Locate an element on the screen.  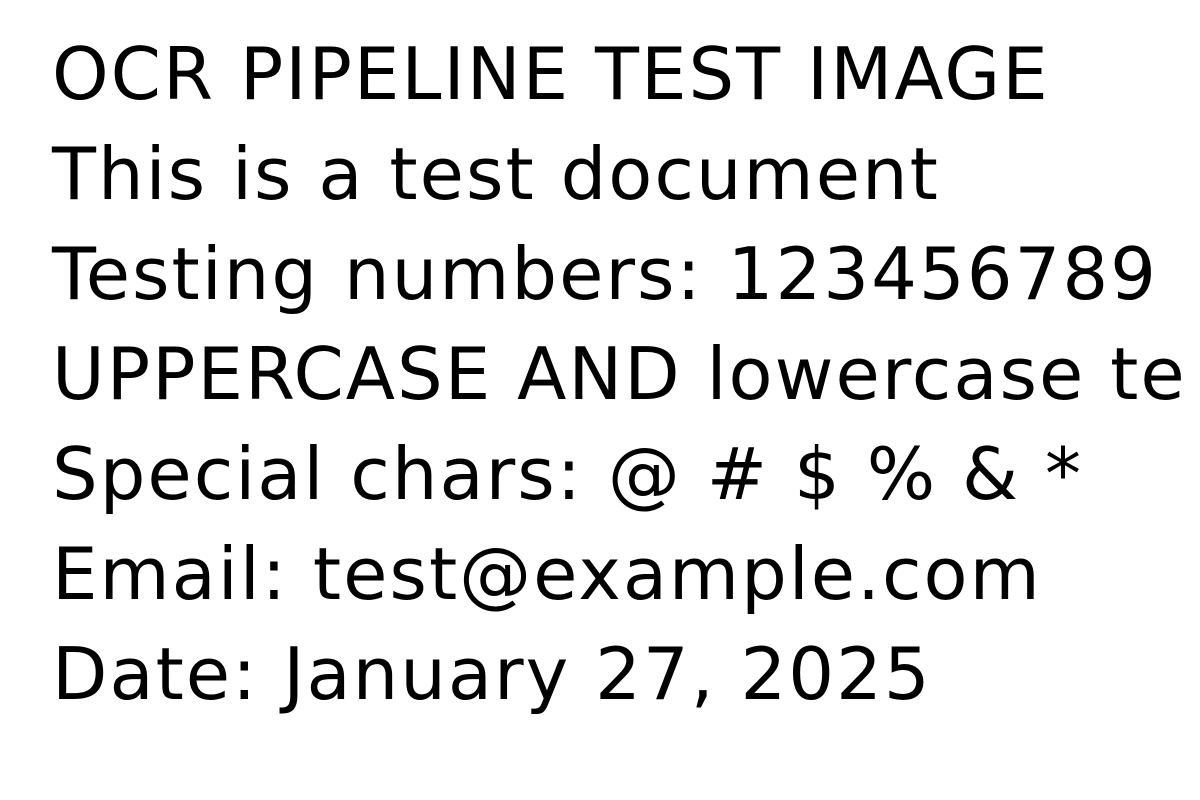
text-line-date: Date: January 27, 2025 is located at coordinates (492, 674).